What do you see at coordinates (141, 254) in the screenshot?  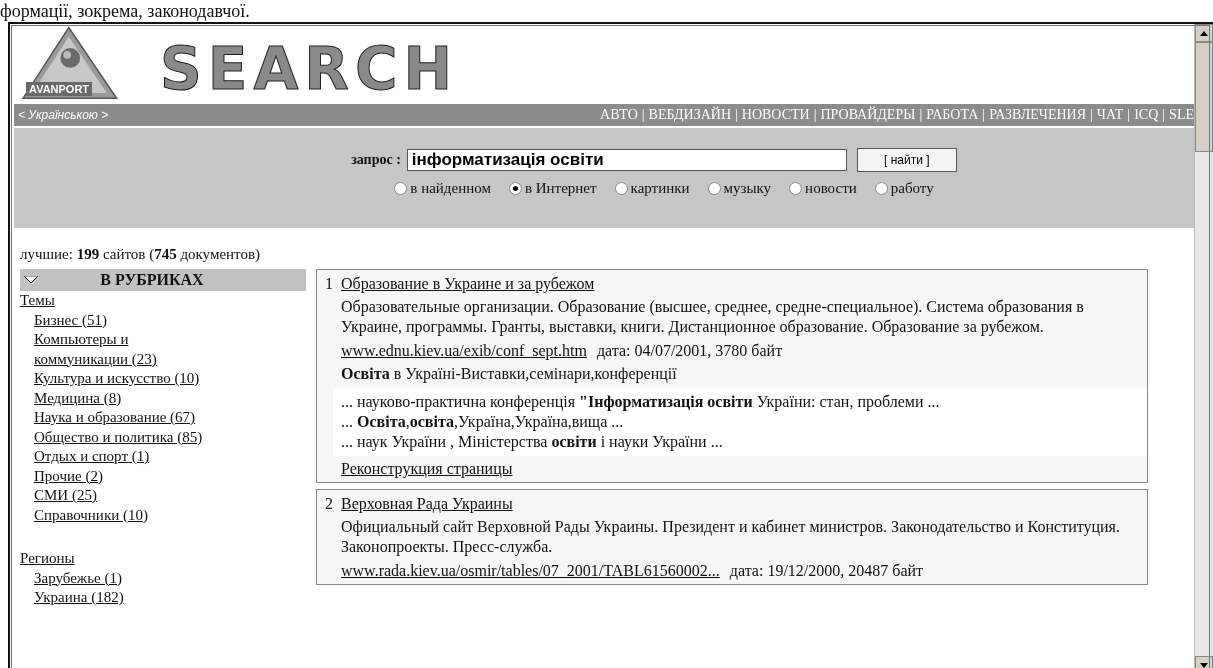 I see `results-summary: лучшие: 199 сайтов (745 документов)` at bounding box center [141, 254].